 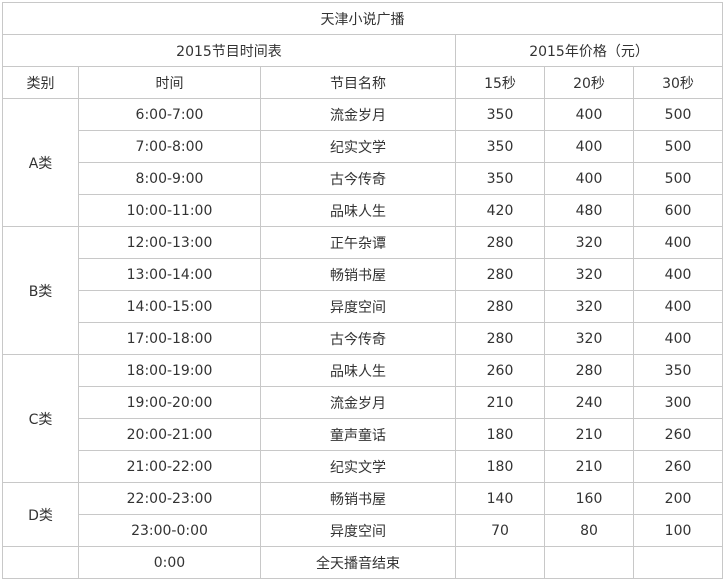 What do you see at coordinates (358, 402) in the screenshot?
I see `program-cell: 流金岁月` at bounding box center [358, 402].